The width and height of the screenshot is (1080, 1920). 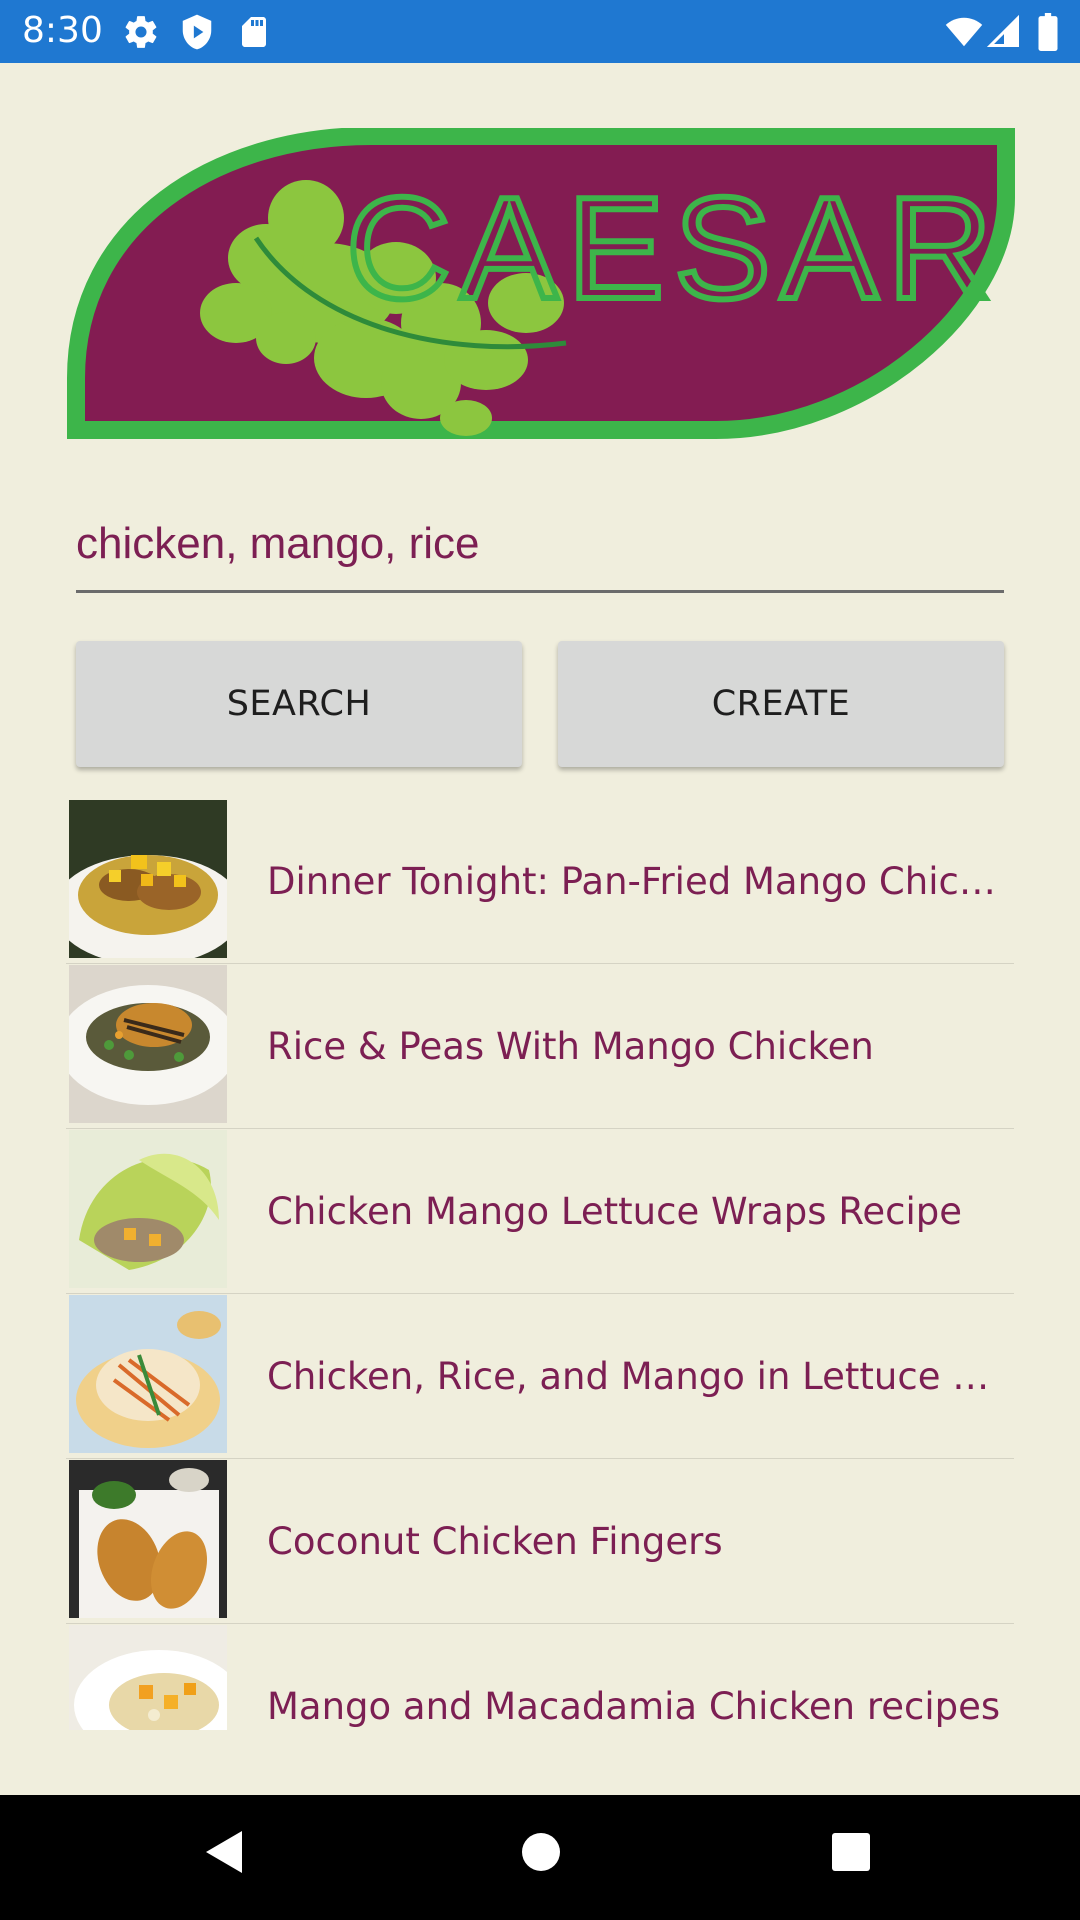 I want to click on recipe-list-item: Coconut Chicken Fingers, so click(x=540, y=1541).